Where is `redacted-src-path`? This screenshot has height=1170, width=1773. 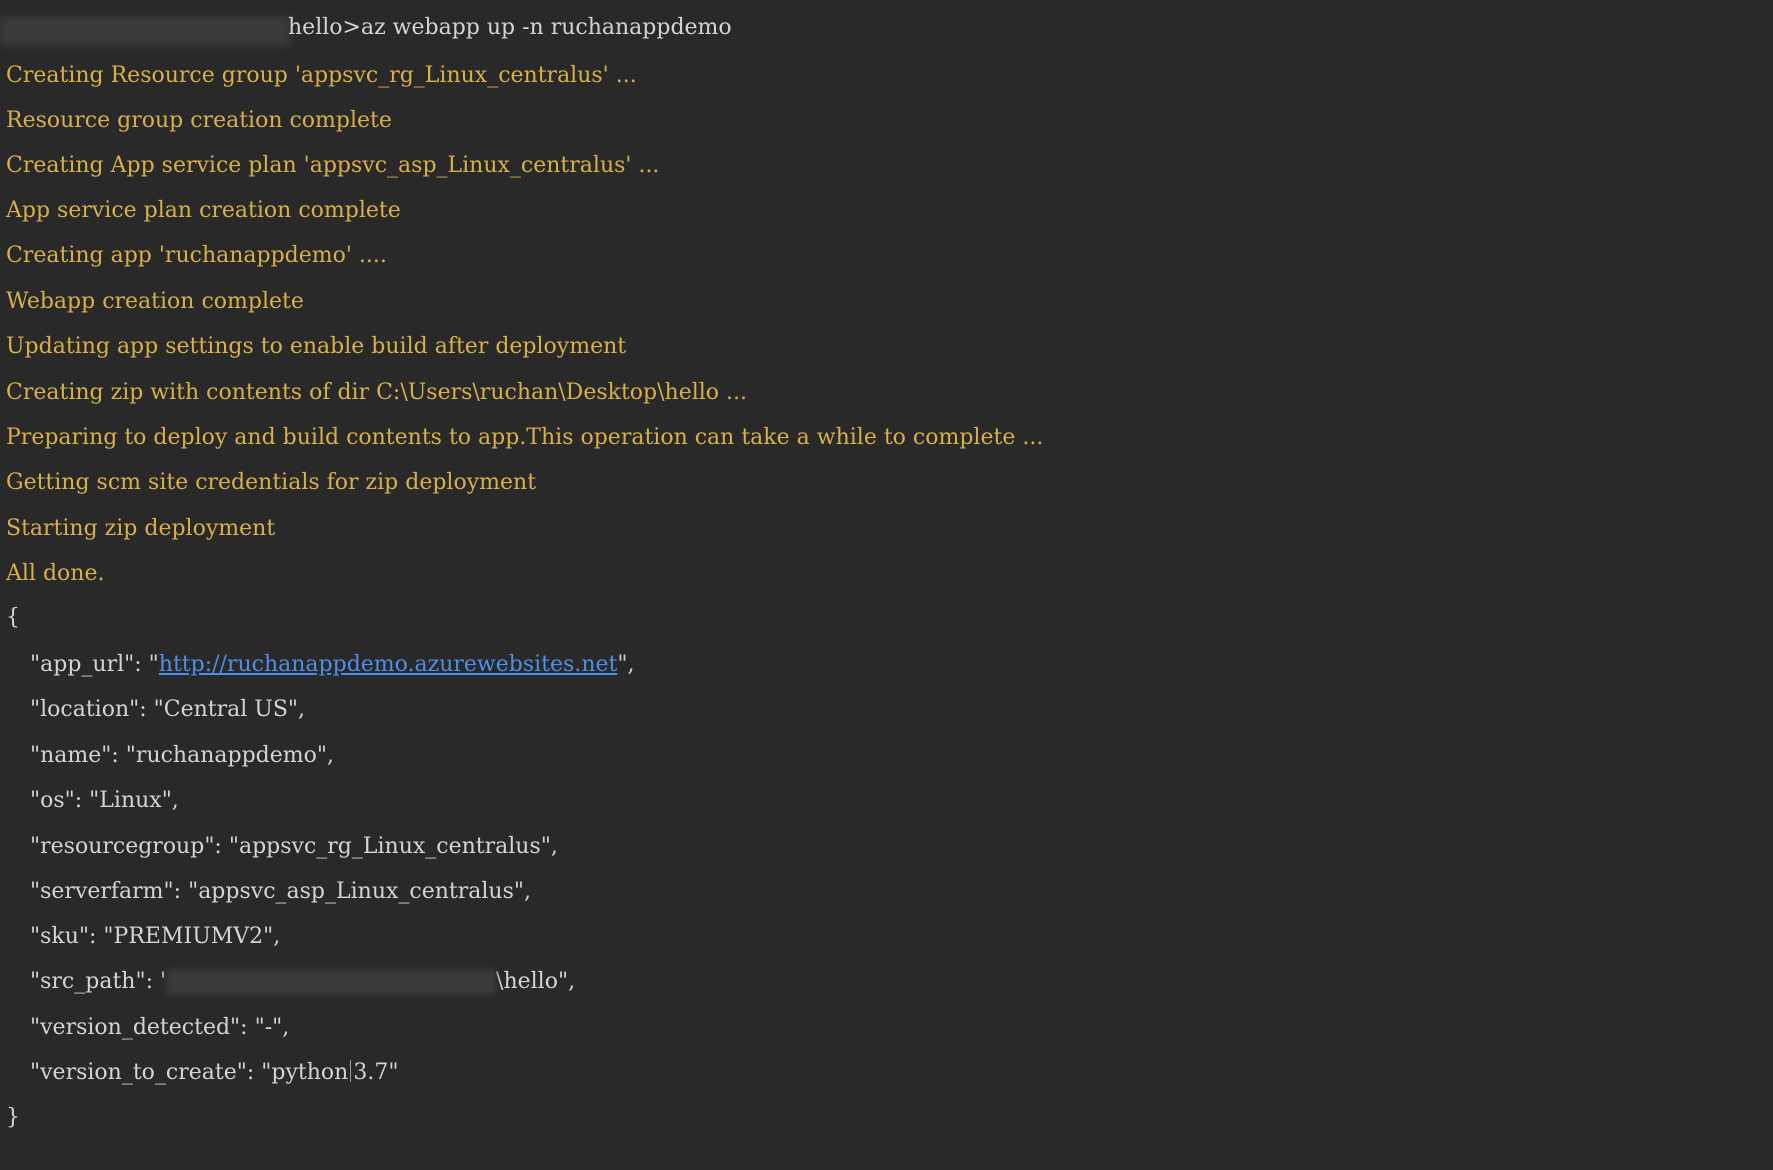 redacted-src-path is located at coordinates (331, 982).